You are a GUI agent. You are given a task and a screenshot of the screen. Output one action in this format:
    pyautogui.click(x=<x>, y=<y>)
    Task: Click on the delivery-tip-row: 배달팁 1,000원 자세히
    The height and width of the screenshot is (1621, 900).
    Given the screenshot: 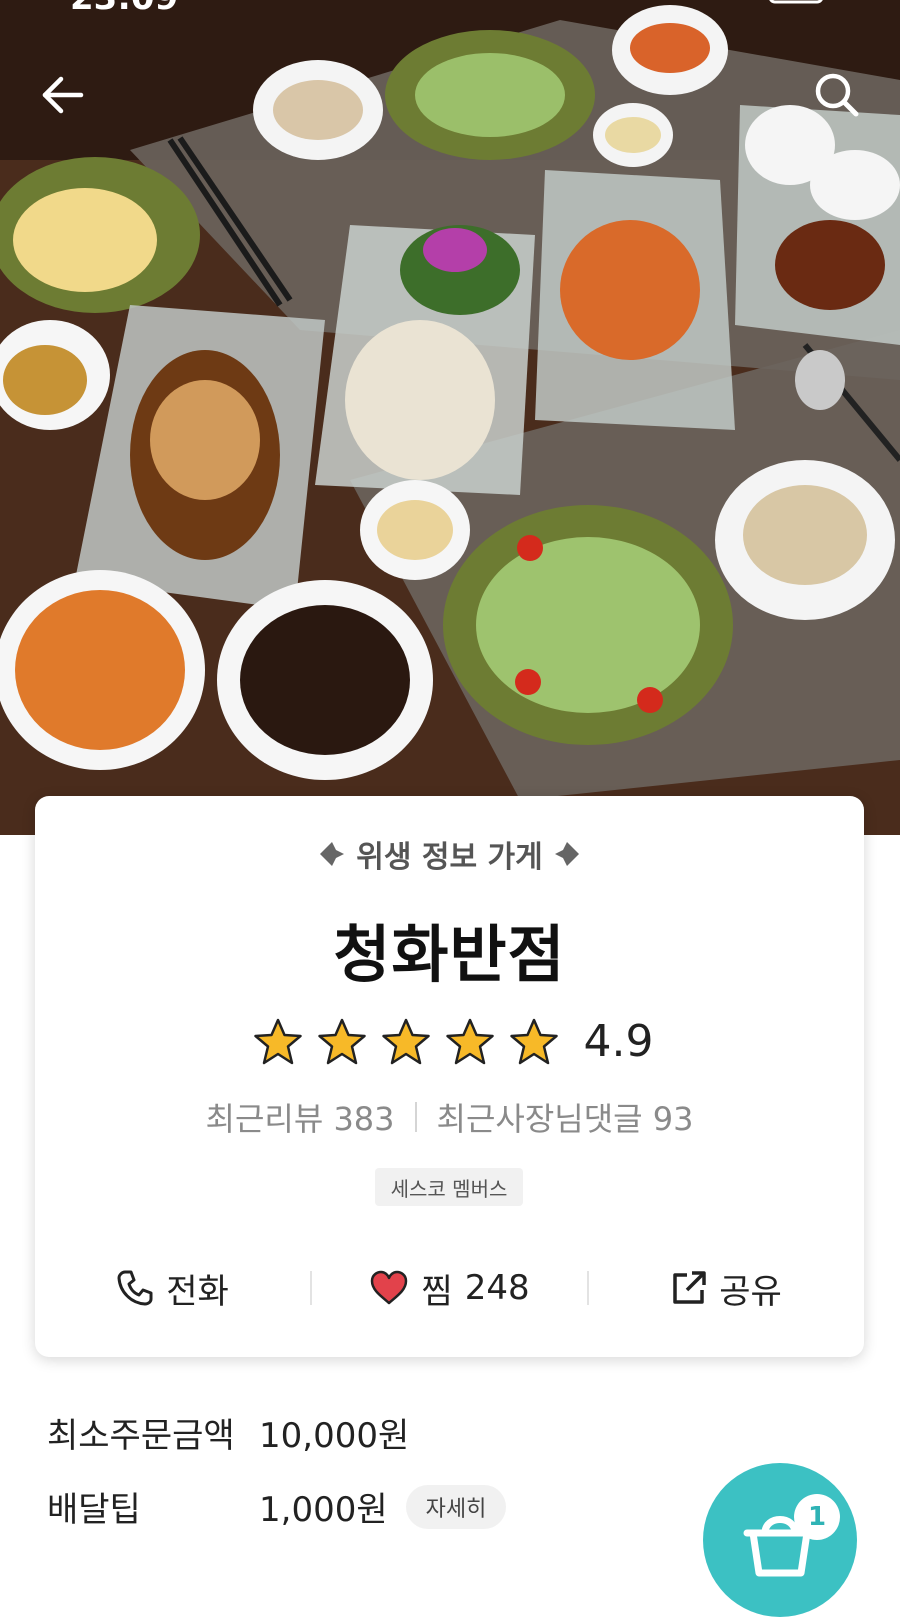 What is the action you would take?
    pyautogui.click(x=277, y=1506)
    